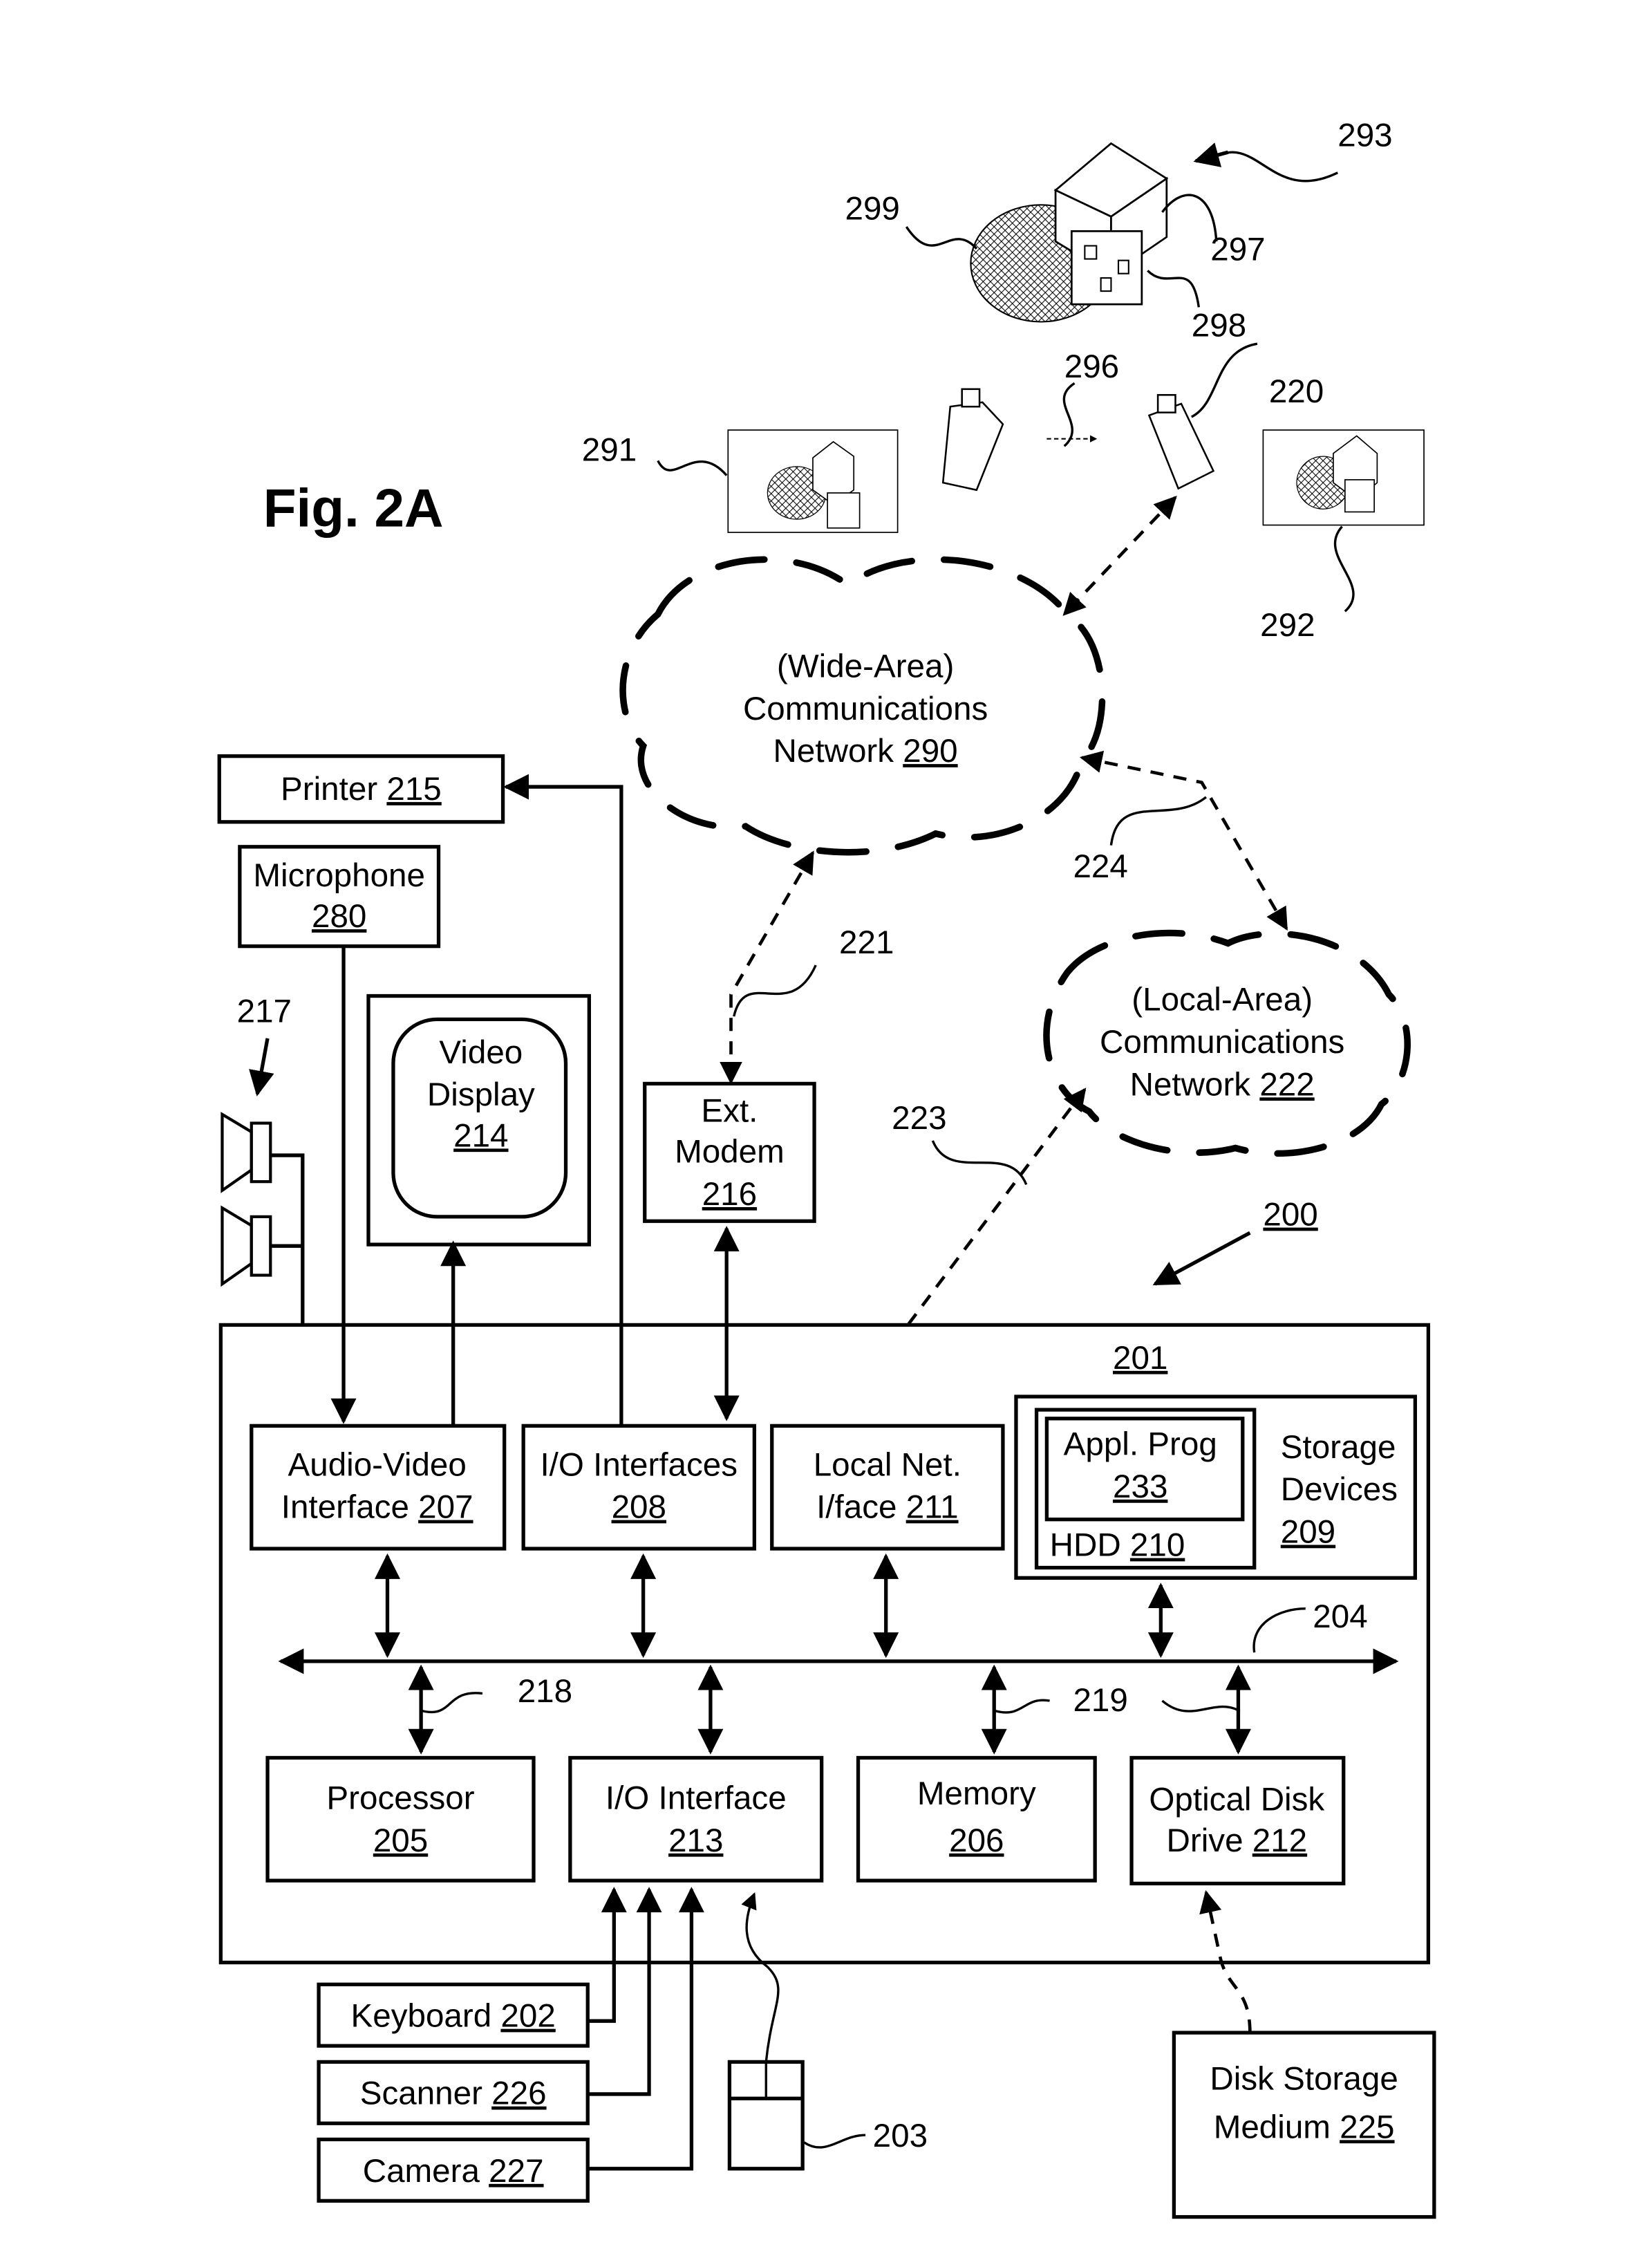  What do you see at coordinates (1219, 326) in the screenshot?
I see `ref-298: 298` at bounding box center [1219, 326].